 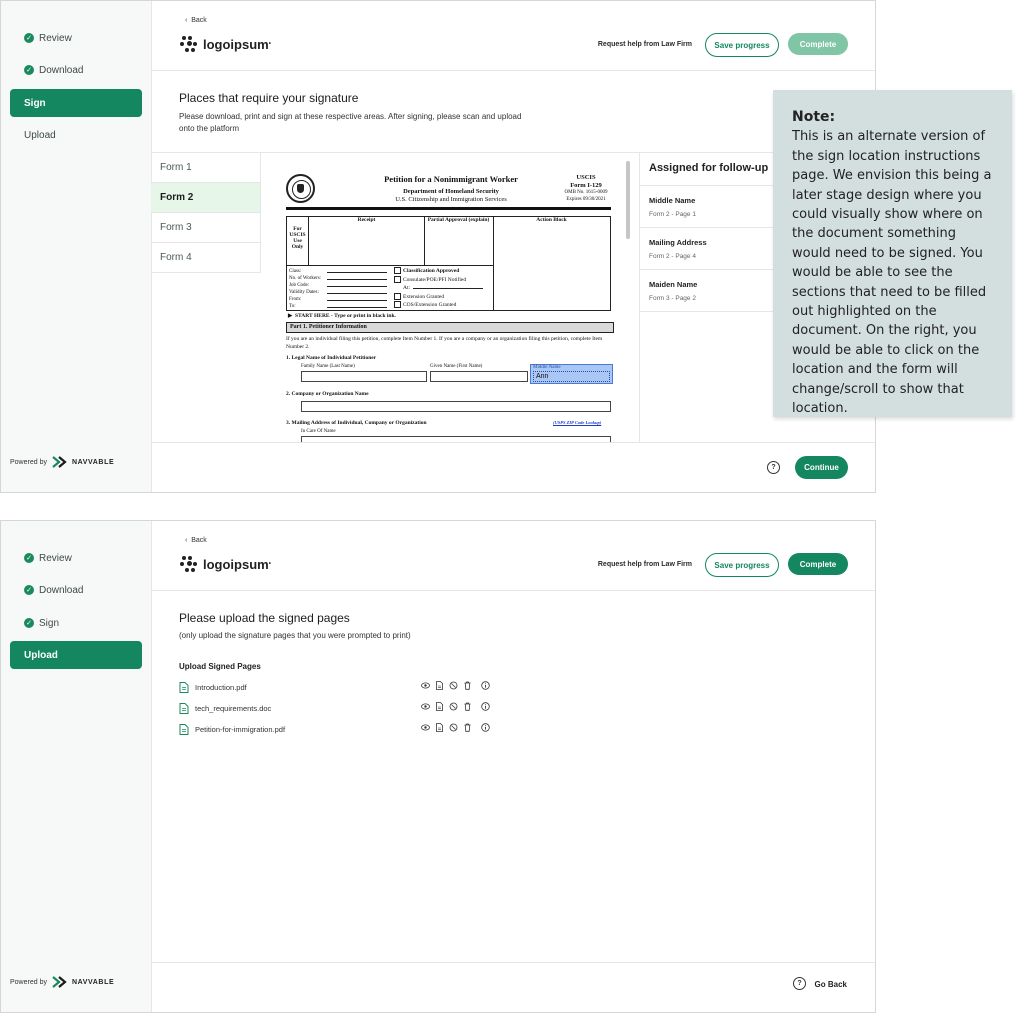 What do you see at coordinates (76, 103) in the screenshot?
I see `step-sign: Sign` at bounding box center [76, 103].